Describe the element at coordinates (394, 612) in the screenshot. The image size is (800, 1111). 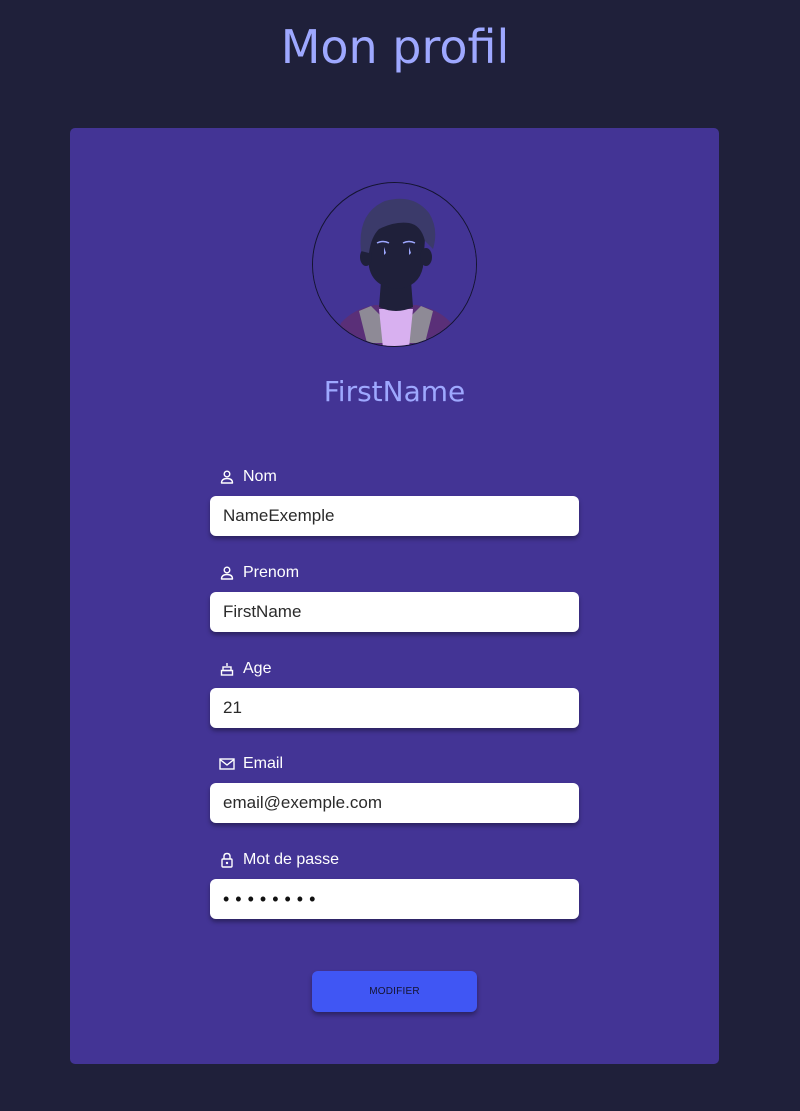
I see `prenom-input` at that location.